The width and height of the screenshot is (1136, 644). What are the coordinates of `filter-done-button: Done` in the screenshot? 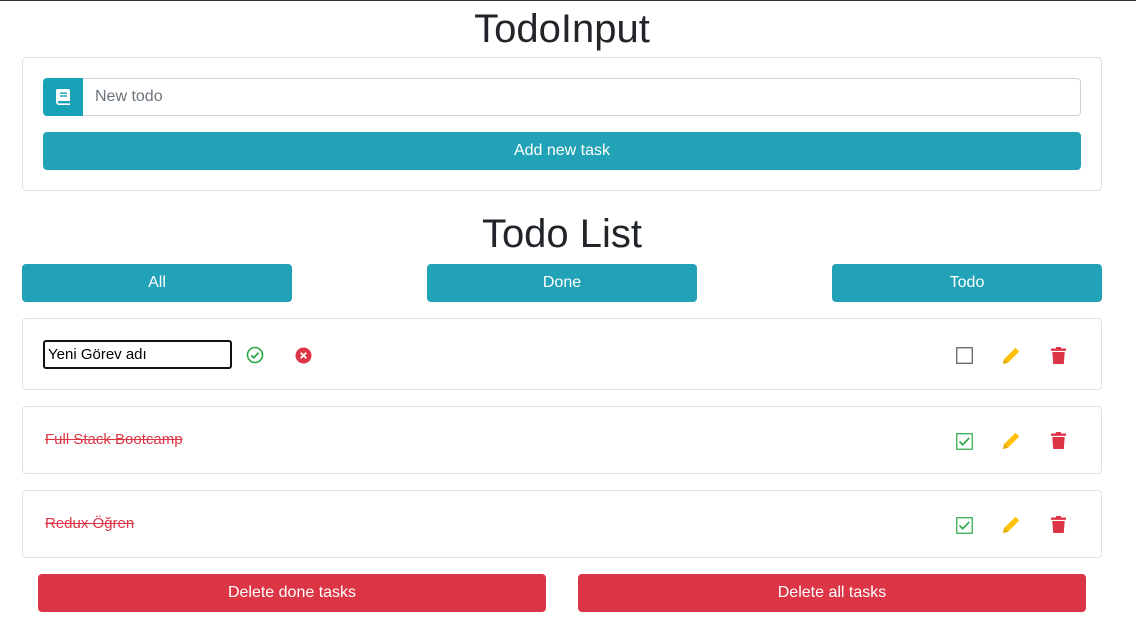 It's located at (562, 283).